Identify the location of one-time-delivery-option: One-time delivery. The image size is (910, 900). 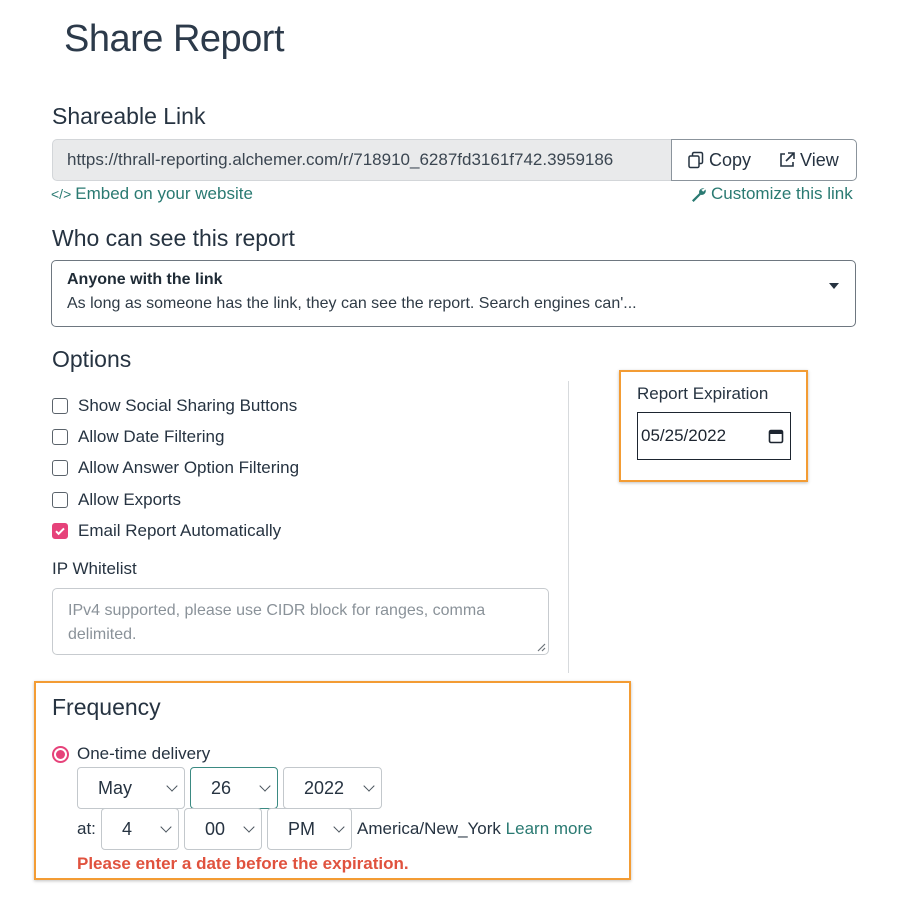
(131, 754).